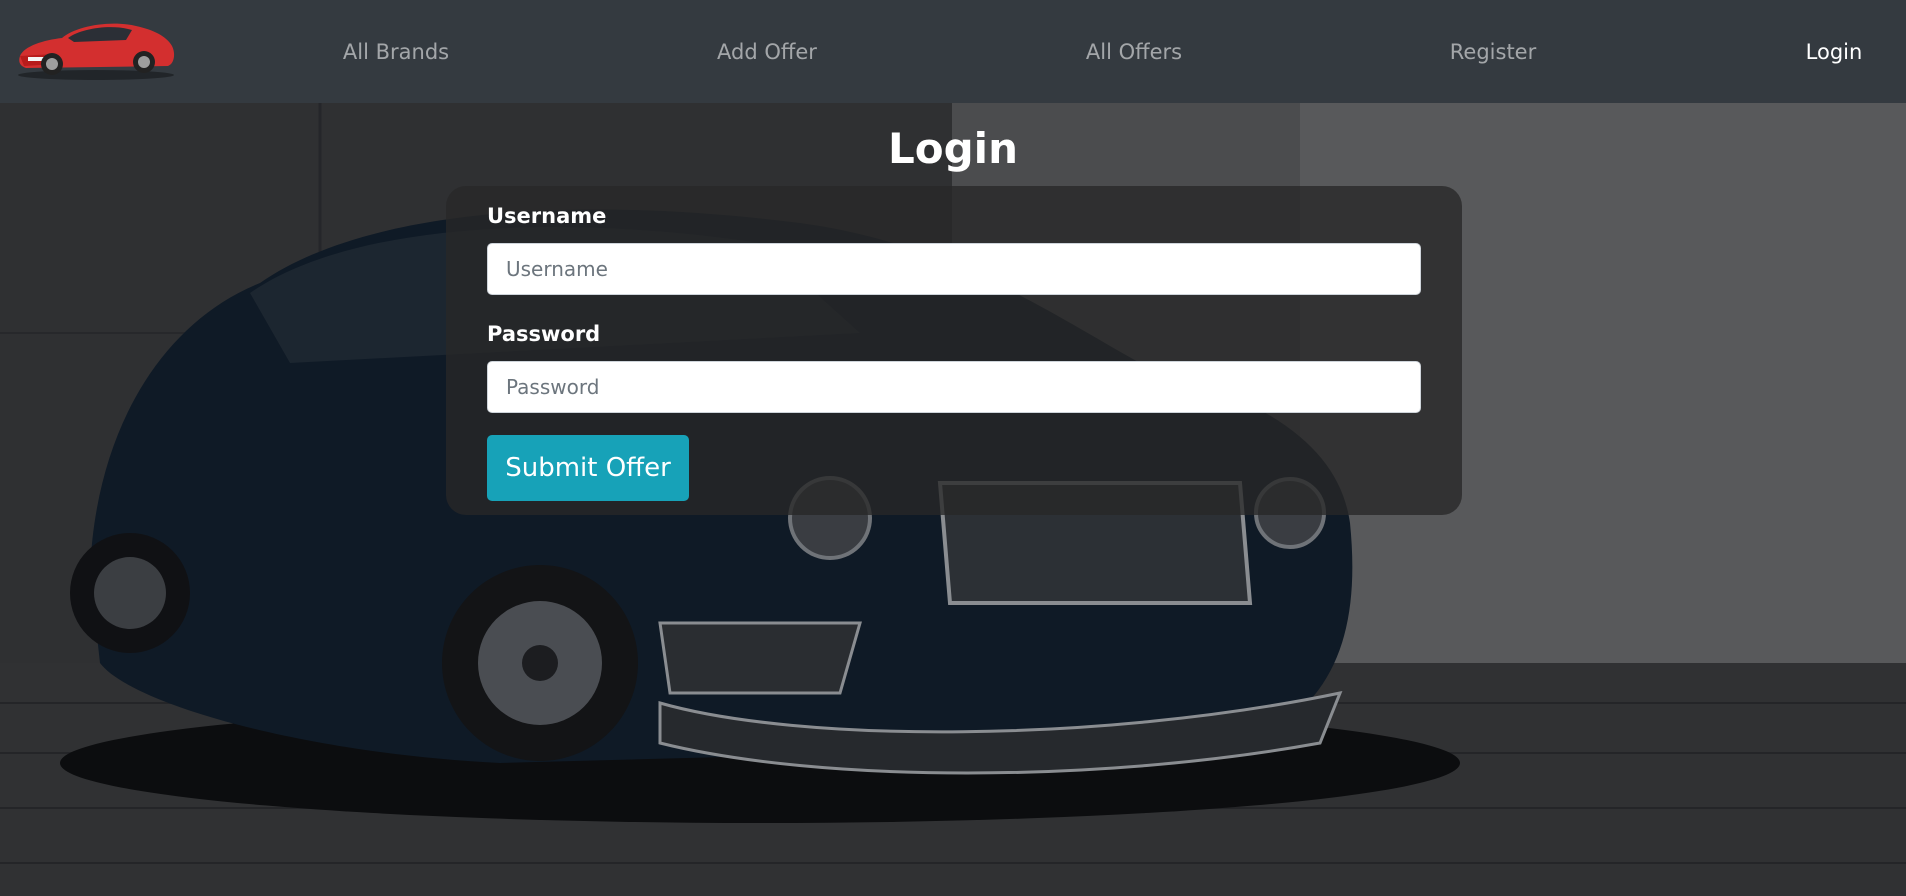 This screenshot has height=896, width=1906. What do you see at coordinates (1134, 51) in the screenshot?
I see `nav-all-offers: All Offers` at bounding box center [1134, 51].